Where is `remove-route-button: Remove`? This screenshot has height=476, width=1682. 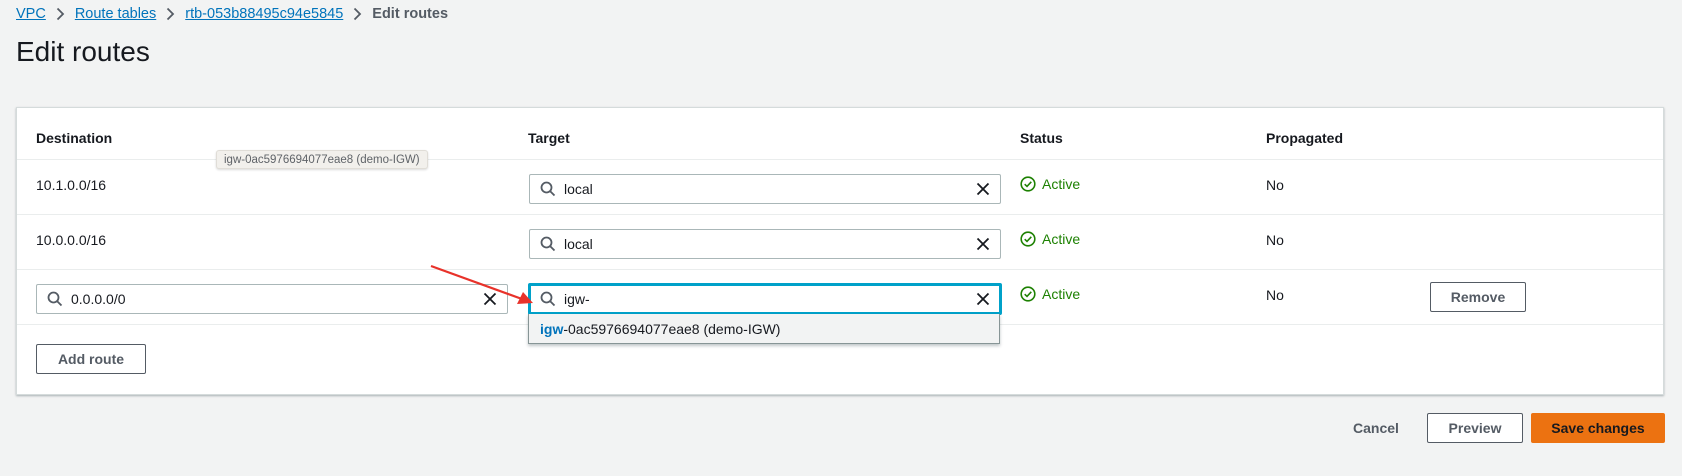
remove-route-button: Remove is located at coordinates (1478, 297).